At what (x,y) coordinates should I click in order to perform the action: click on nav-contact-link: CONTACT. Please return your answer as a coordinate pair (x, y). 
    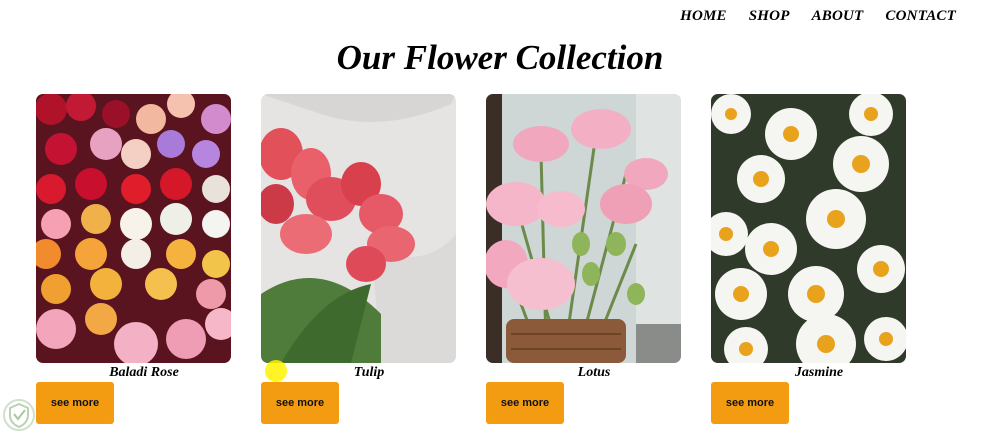
    Looking at the image, I should click on (920, 16).